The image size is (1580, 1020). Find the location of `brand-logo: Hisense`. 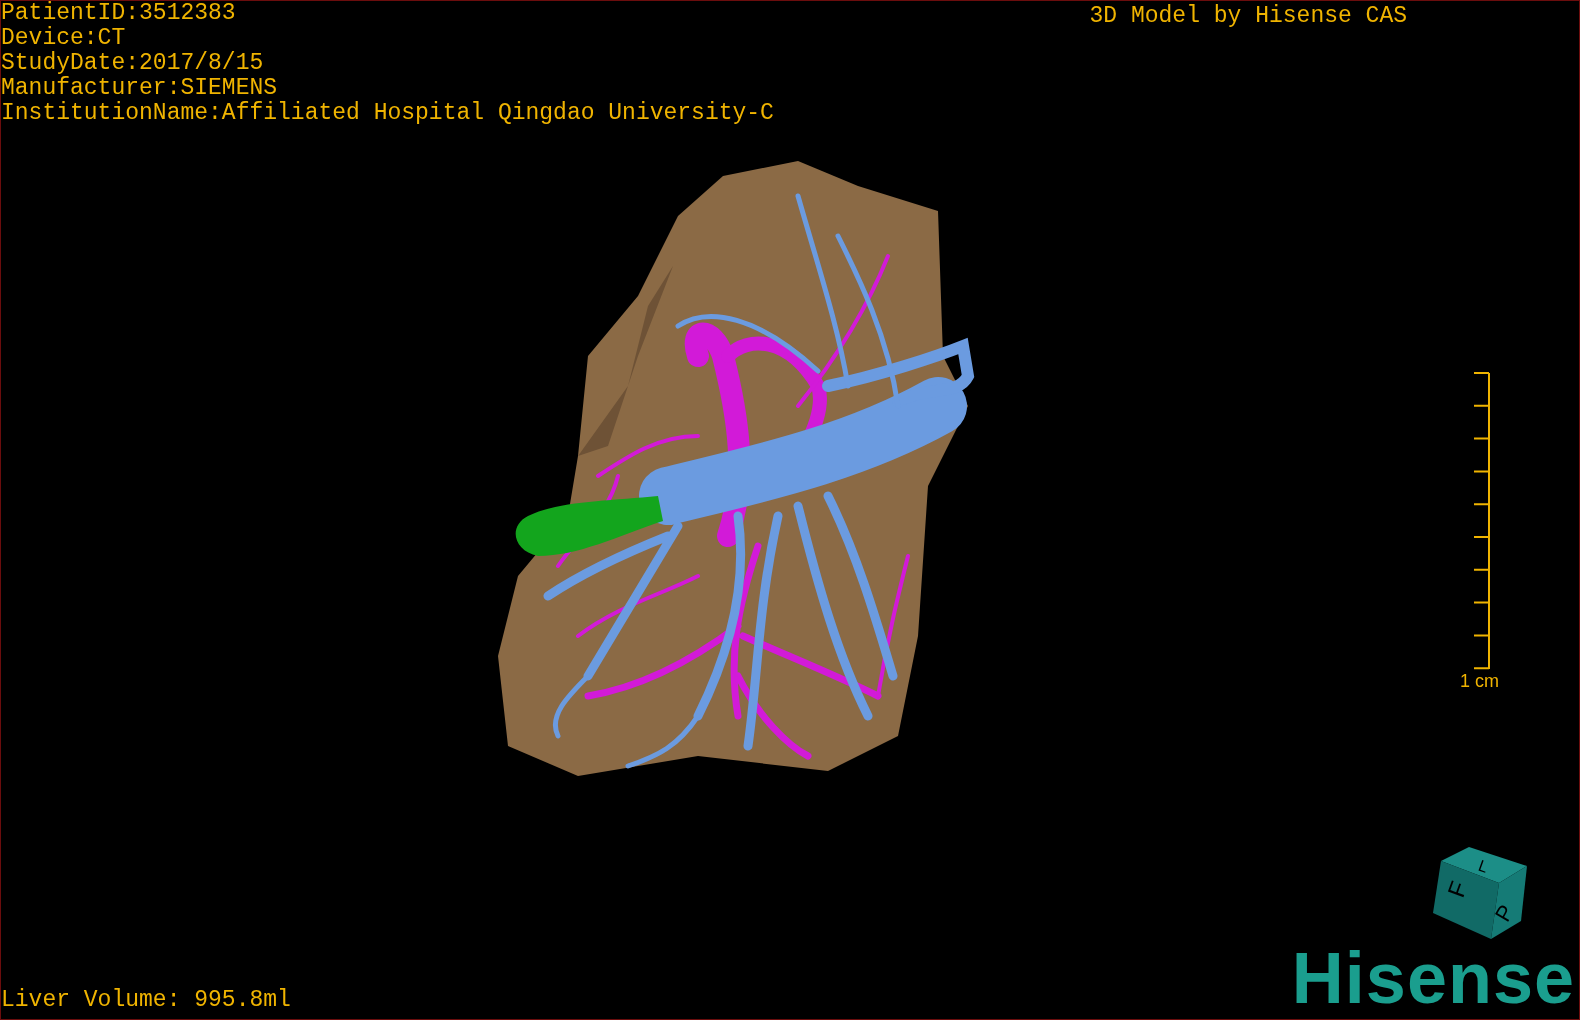

brand-logo: Hisense is located at coordinates (1433, 978).